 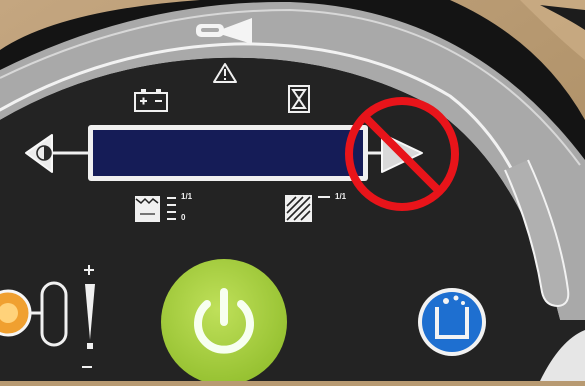 What do you see at coordinates (228, 153) in the screenshot?
I see `lcd-display` at bounding box center [228, 153].